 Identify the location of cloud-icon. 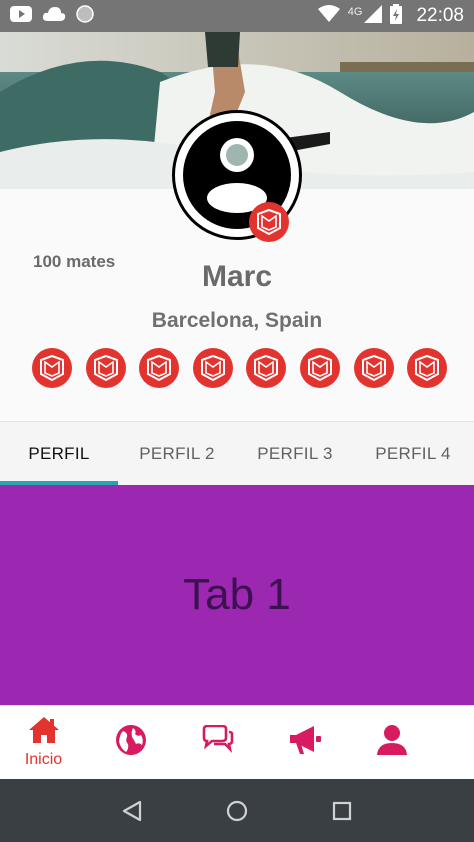
(54, 16).